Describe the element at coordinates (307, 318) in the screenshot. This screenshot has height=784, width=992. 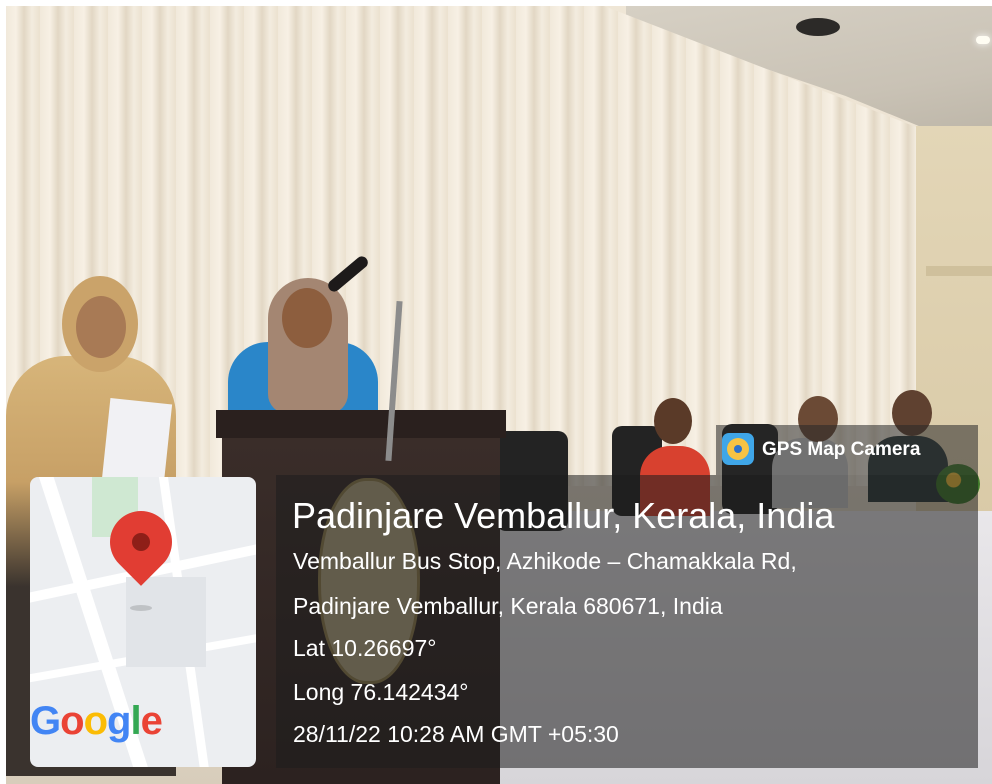
I see `speaker-face` at that location.